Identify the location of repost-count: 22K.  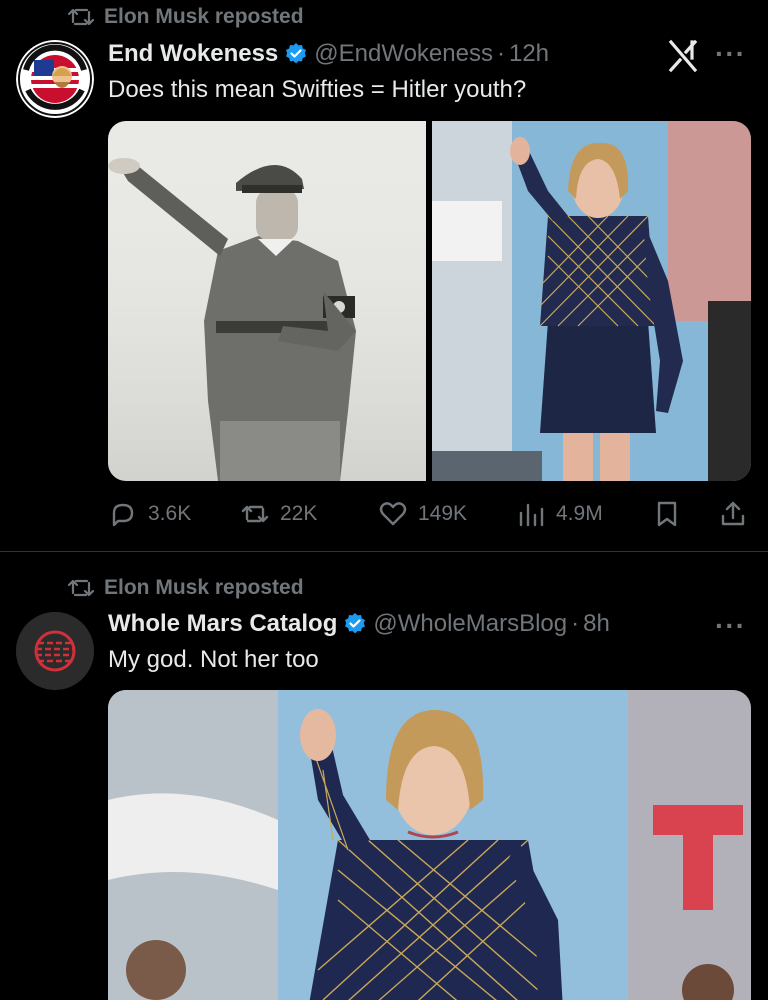
(299, 513).